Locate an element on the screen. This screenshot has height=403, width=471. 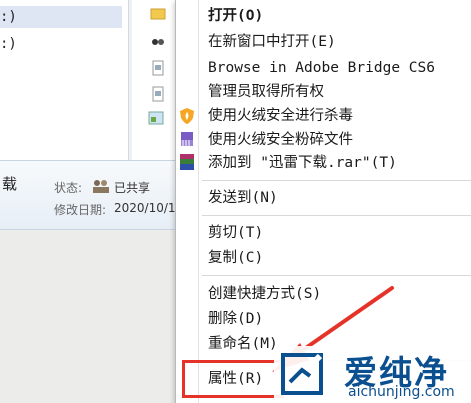
menu-icon-gutter is located at coordinates (198, 201).